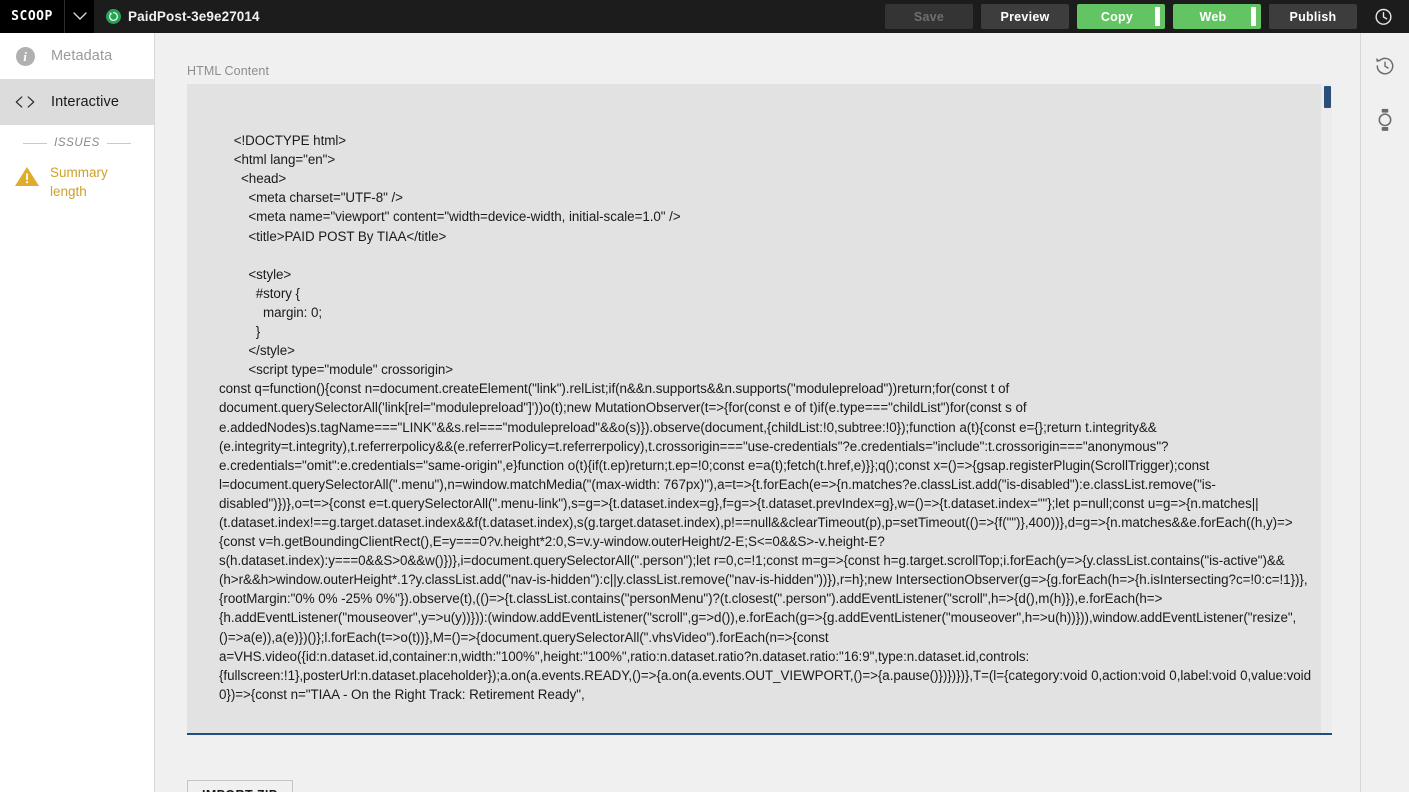  I want to click on save-button: Save, so click(929, 16).